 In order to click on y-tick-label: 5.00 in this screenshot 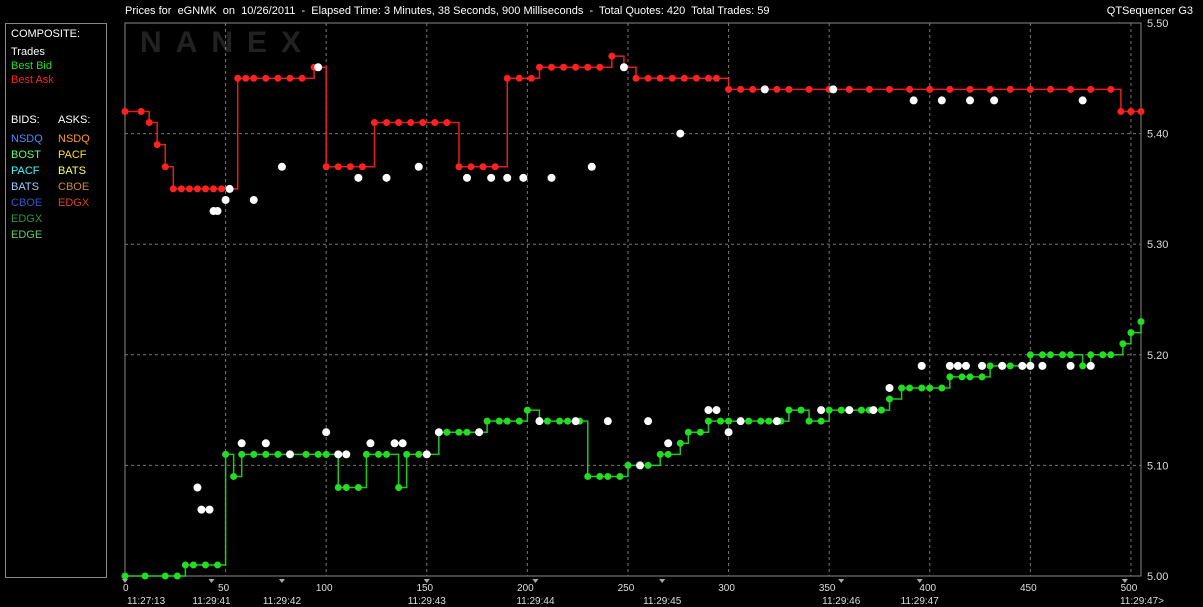, I will do `click(1157, 577)`.